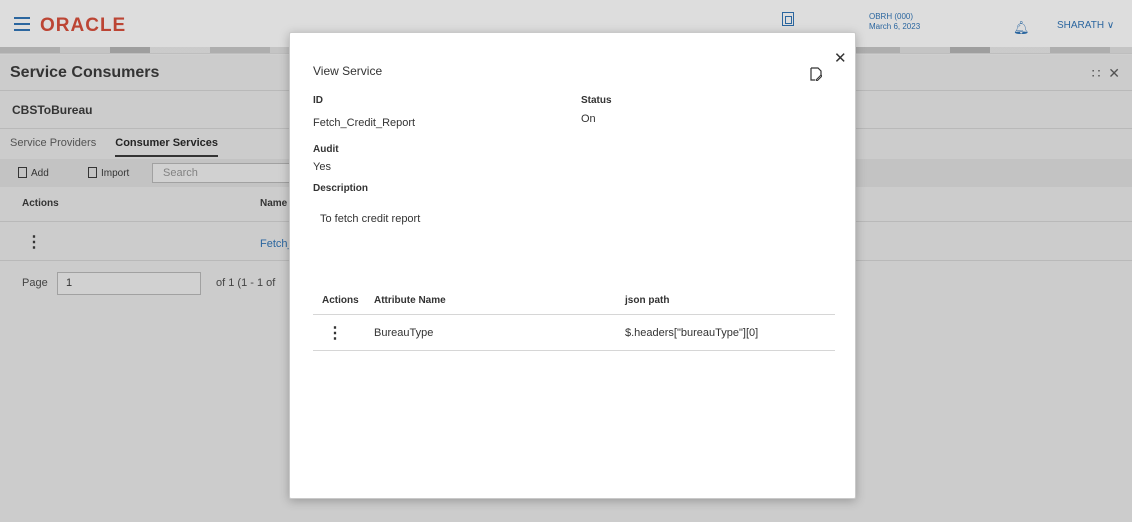  I want to click on row-actions-icon: ⋮, so click(335, 333).